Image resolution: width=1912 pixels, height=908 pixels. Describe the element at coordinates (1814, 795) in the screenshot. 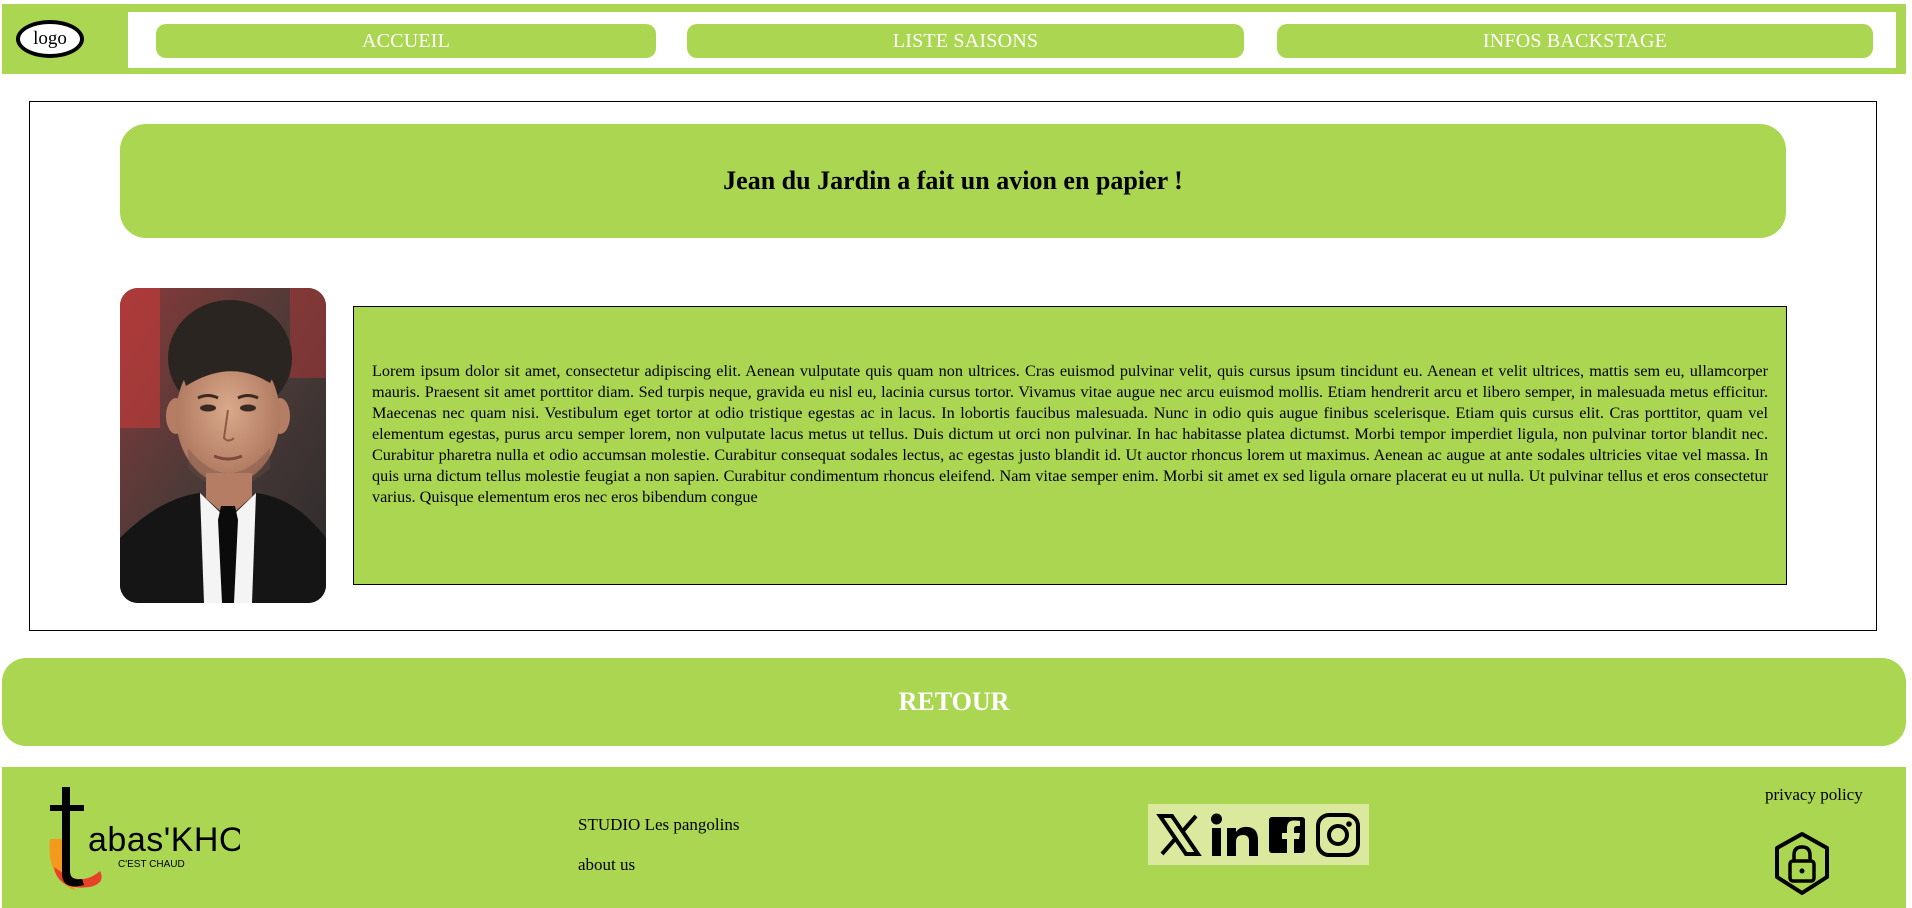

I see `footer-link-privacy: privacy policy` at that location.